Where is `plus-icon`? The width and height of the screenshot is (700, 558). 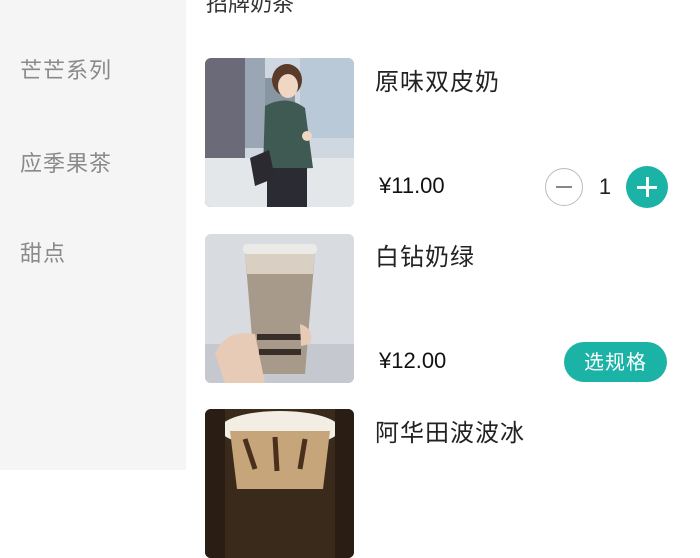
plus-icon is located at coordinates (647, 187).